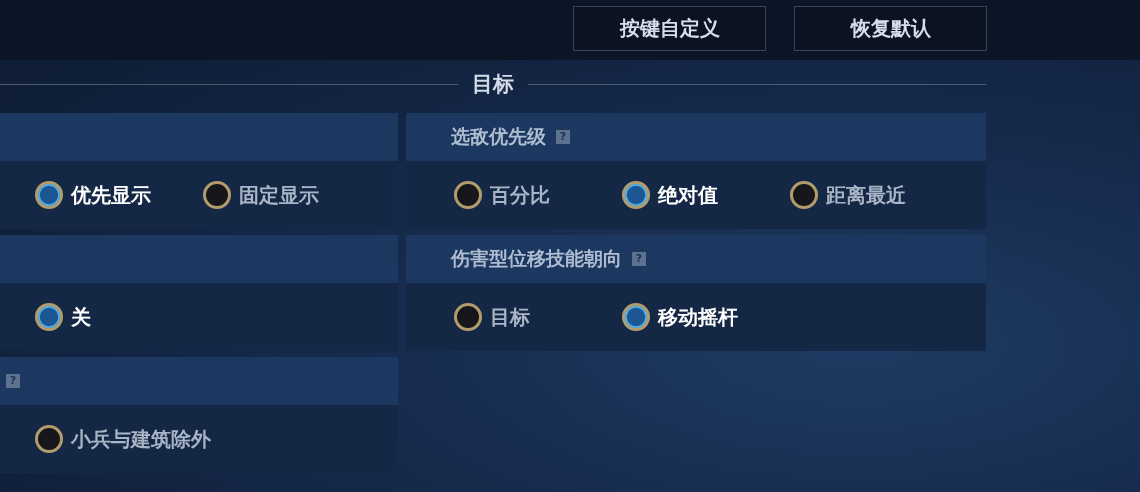  I want to click on option-label: 距离最近, so click(866, 195).